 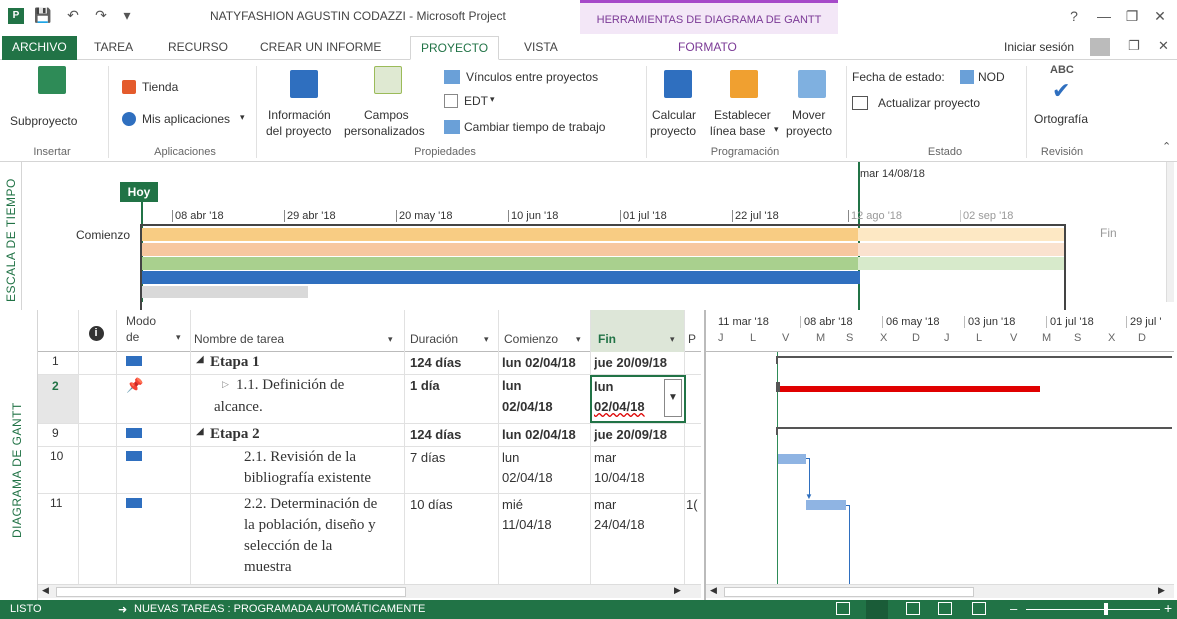 What do you see at coordinates (225, 384) in the screenshot?
I see `expand-icon: ▷` at bounding box center [225, 384].